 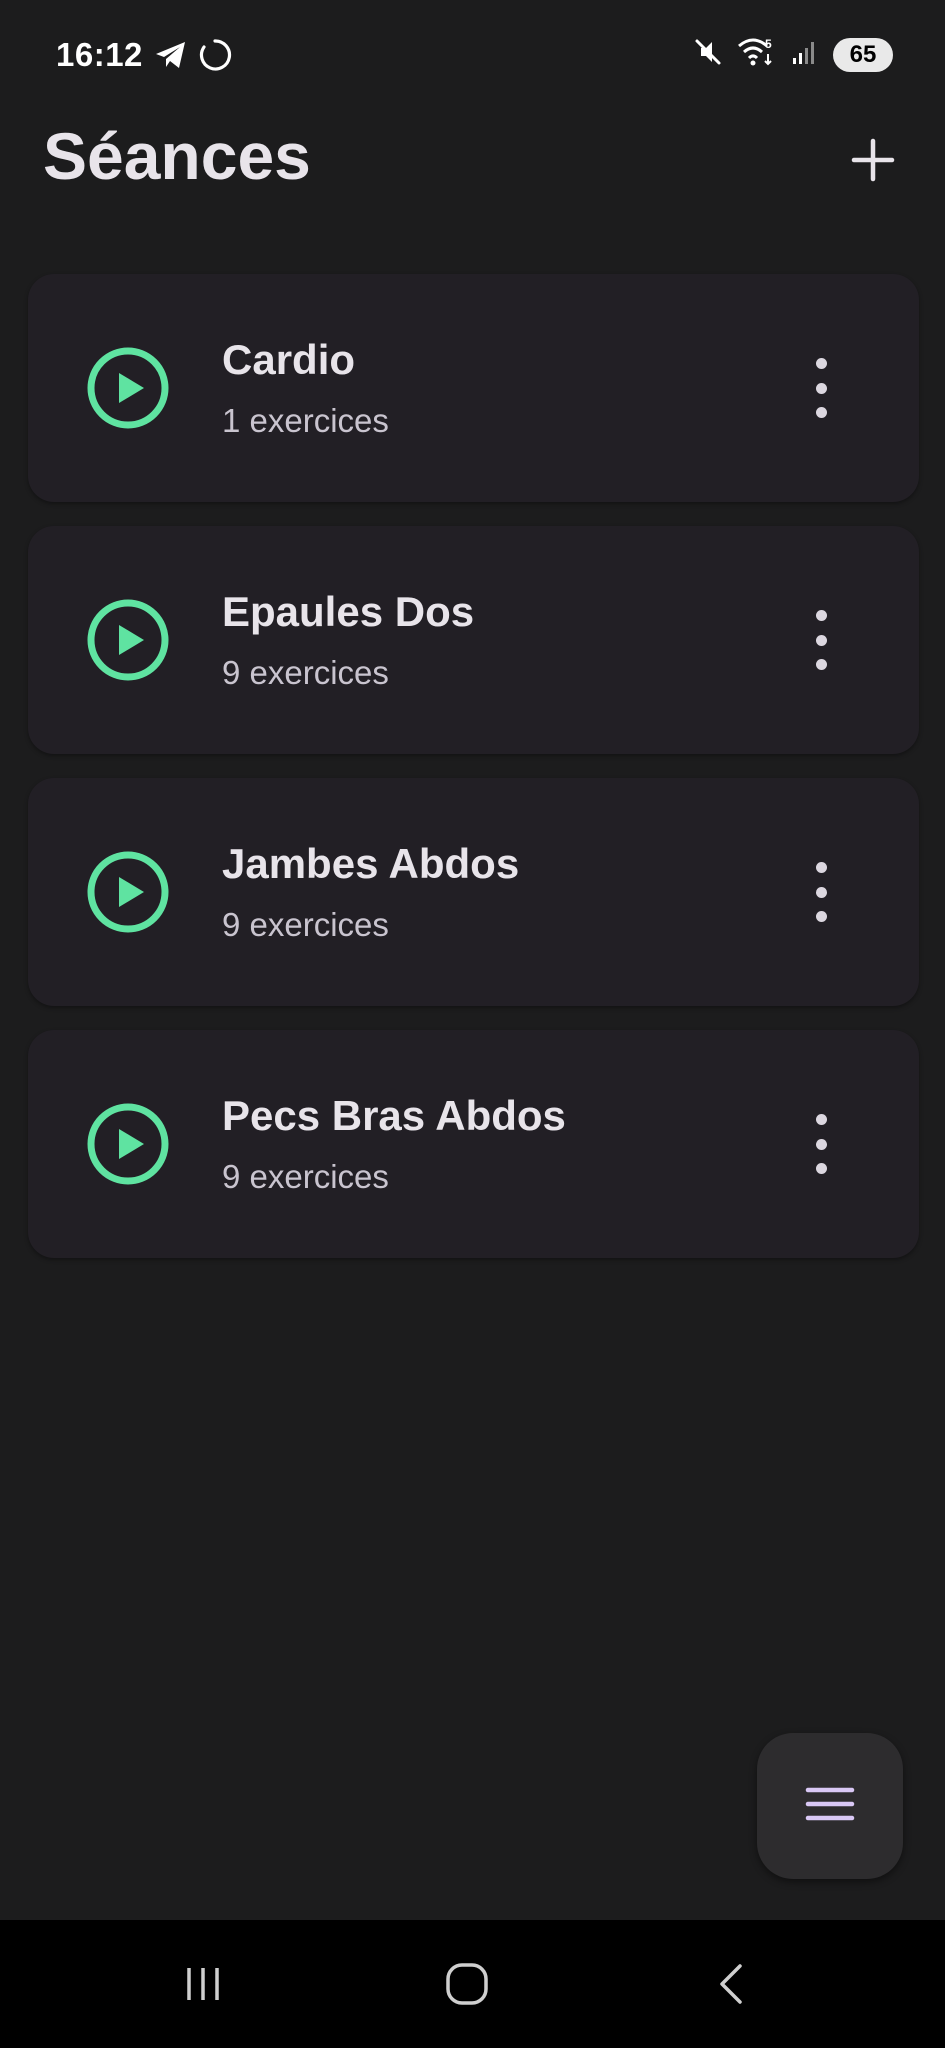 I want to click on session-name: Epaules Dos, so click(x=348, y=611).